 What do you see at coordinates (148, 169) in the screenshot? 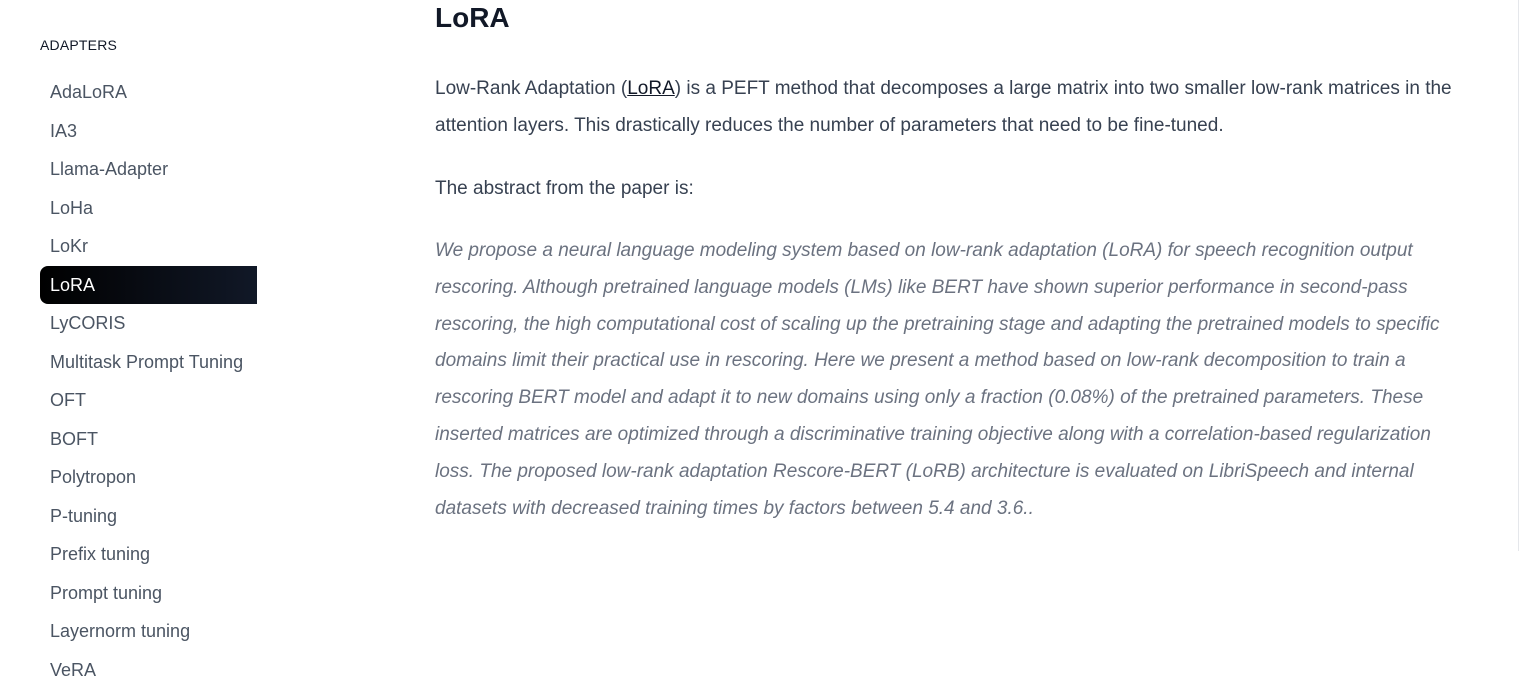
I see `sidebar-item-llama-adapter: Llama-Adapter` at bounding box center [148, 169].